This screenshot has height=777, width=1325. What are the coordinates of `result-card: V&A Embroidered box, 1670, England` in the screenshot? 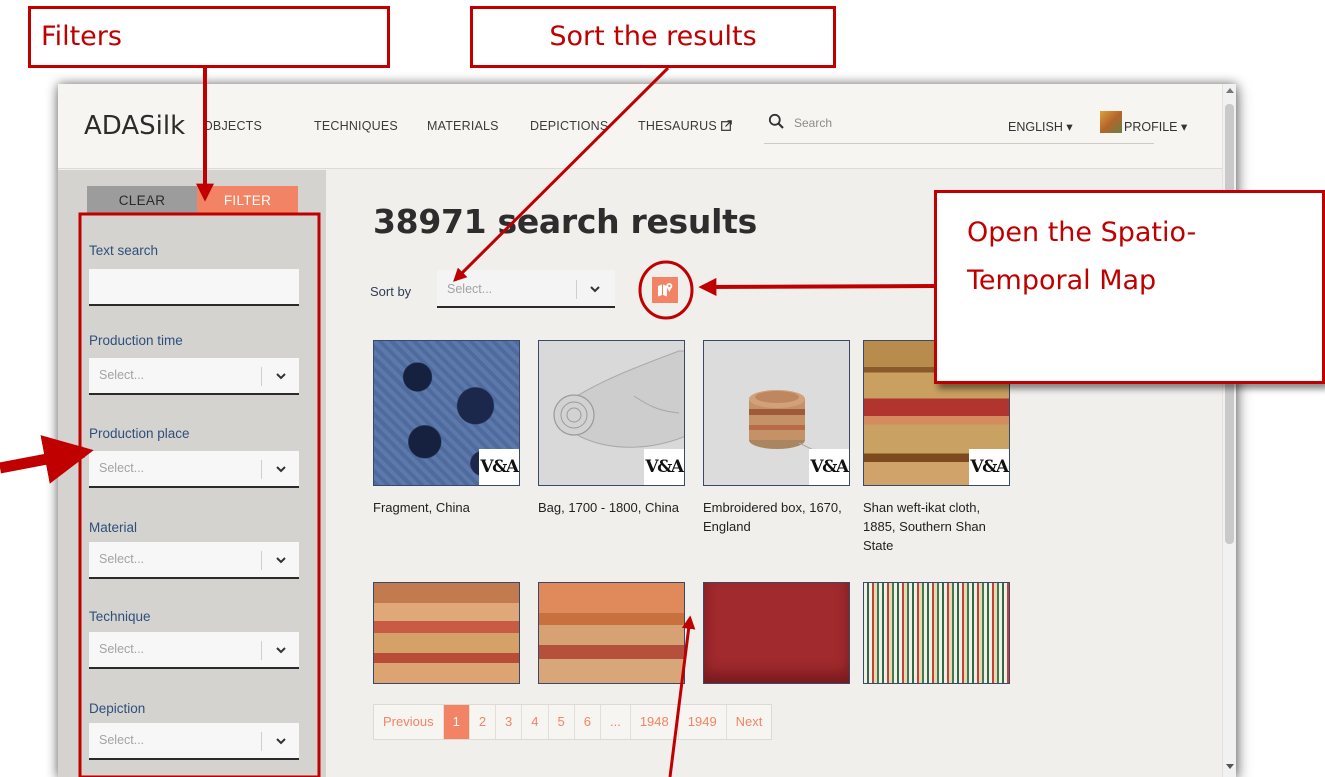 It's located at (776, 438).